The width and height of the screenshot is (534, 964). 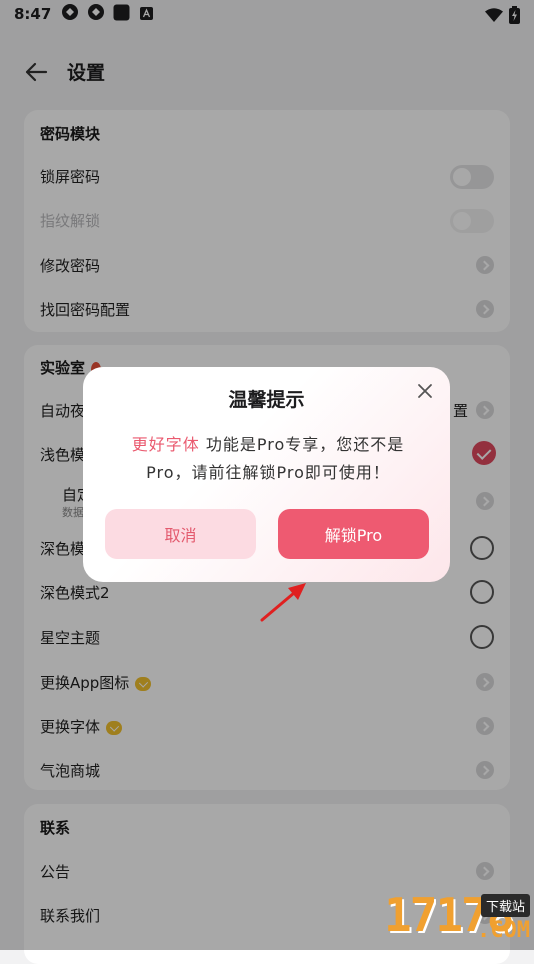 What do you see at coordinates (503, 930) in the screenshot?
I see `watermark-domain: .COM` at bounding box center [503, 930].